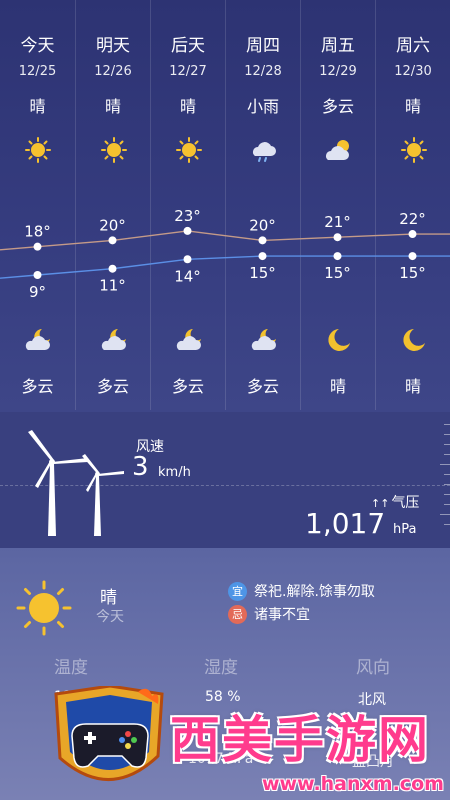 The image size is (450, 800). I want to click on good-badge: 宜, so click(237, 591).